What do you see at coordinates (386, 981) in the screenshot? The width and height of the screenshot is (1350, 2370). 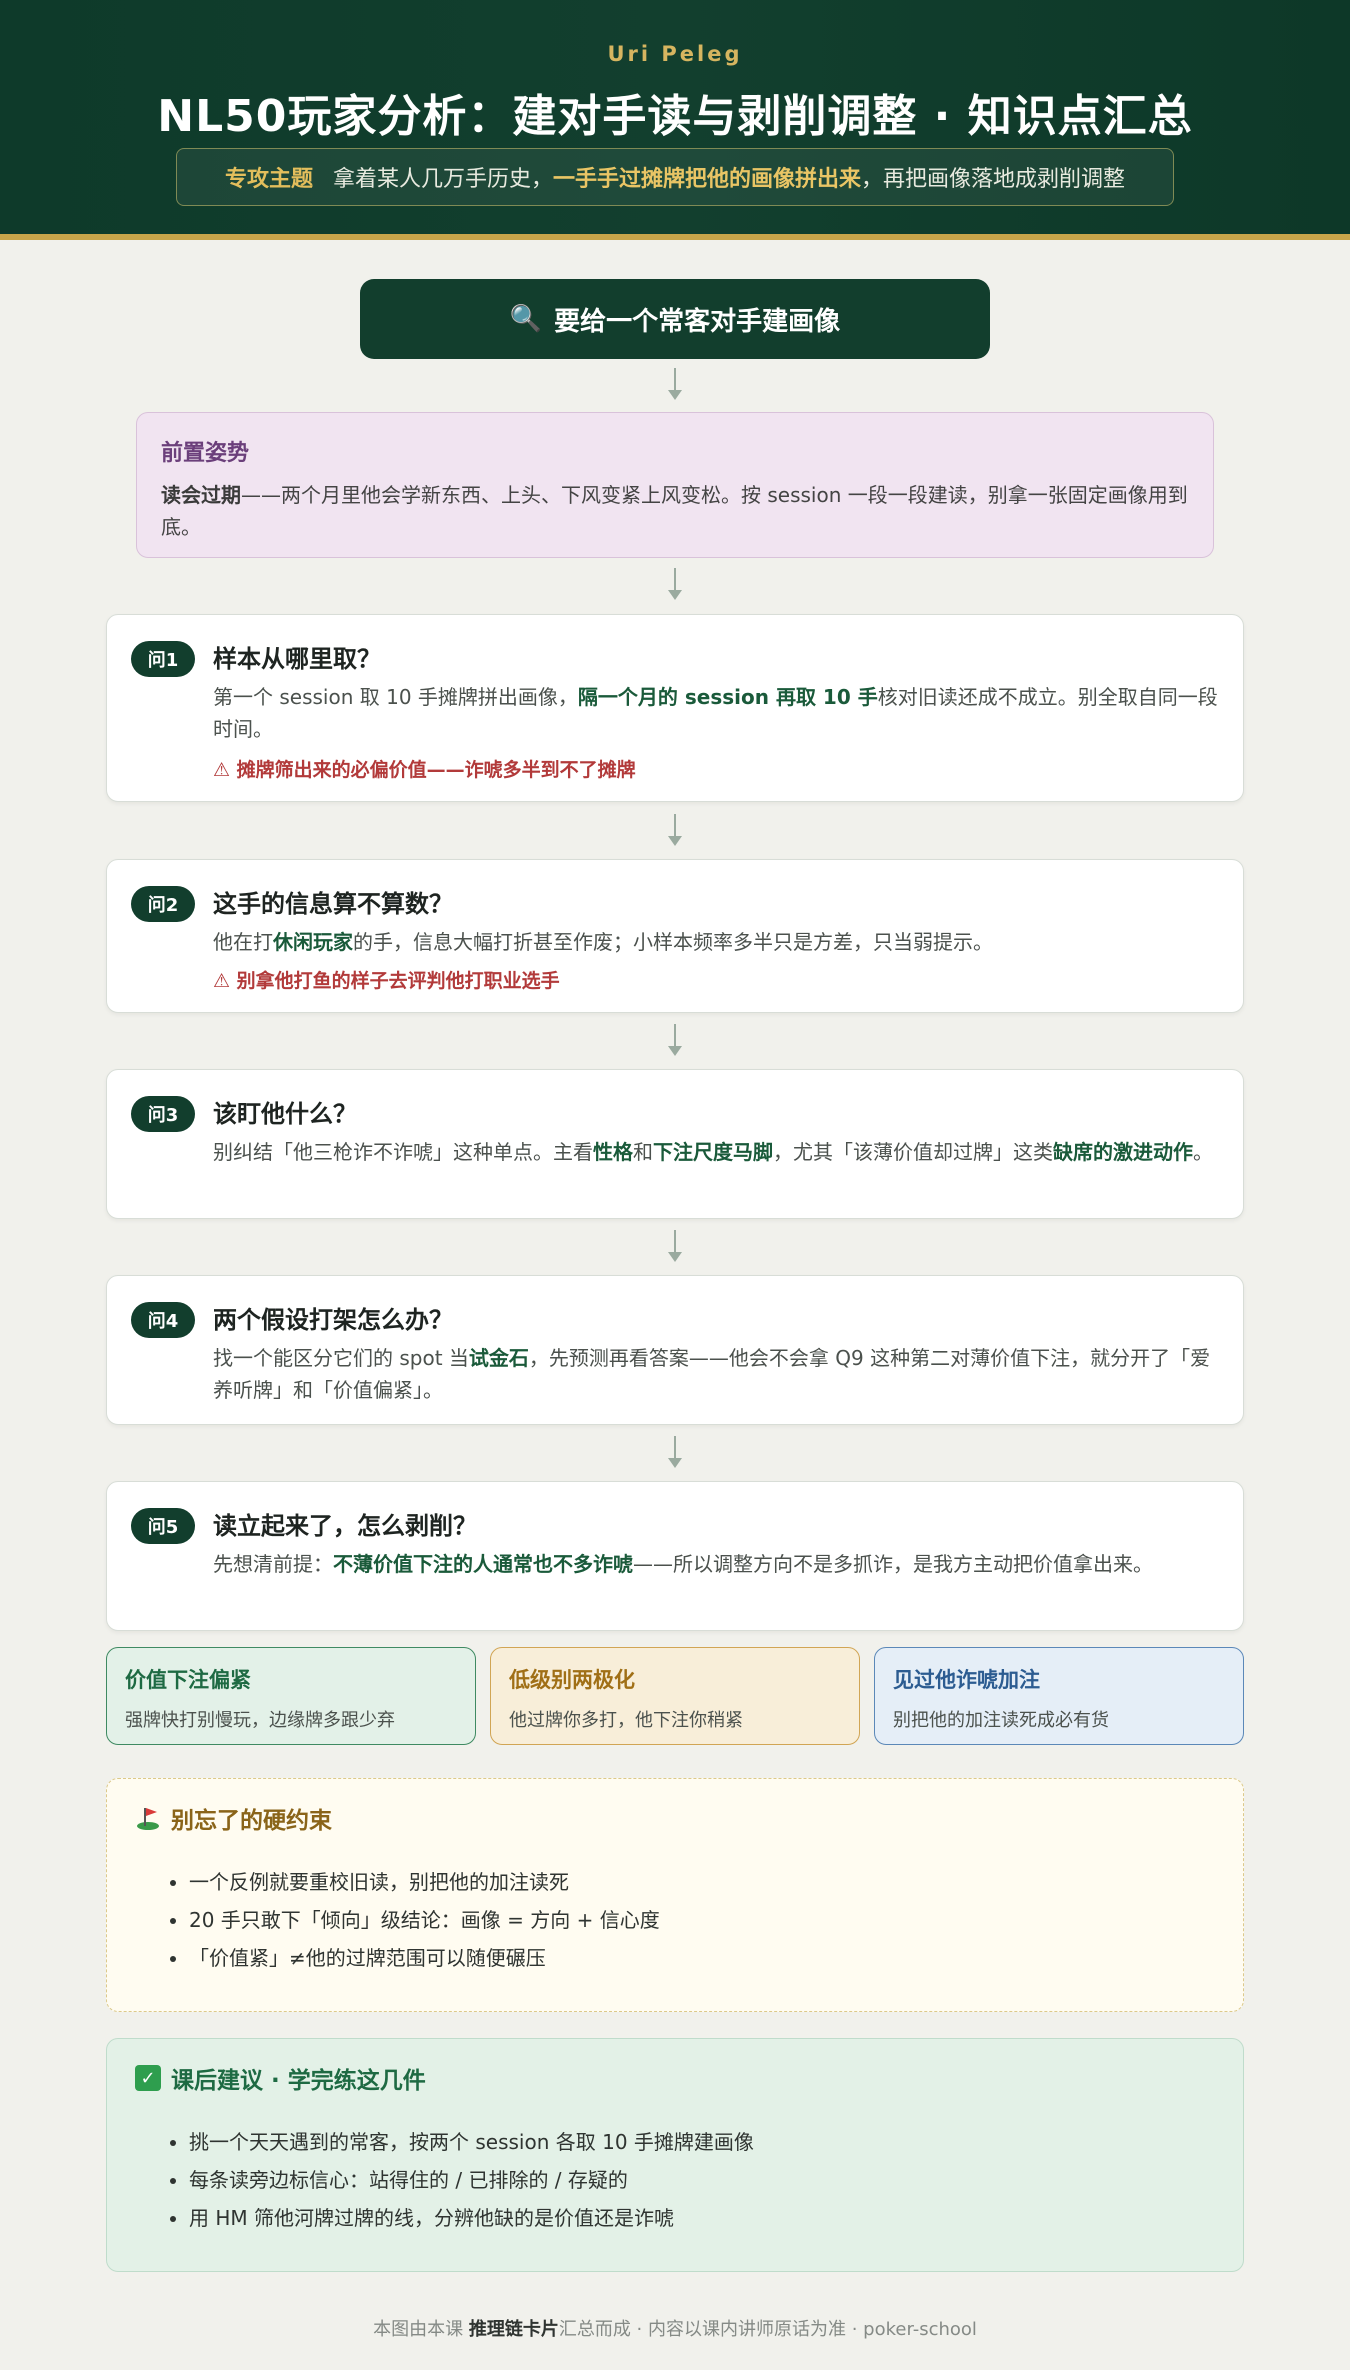 I see `question-warning: ⚠ 别拿他打鱼的样子去评判他打职业选手` at bounding box center [386, 981].